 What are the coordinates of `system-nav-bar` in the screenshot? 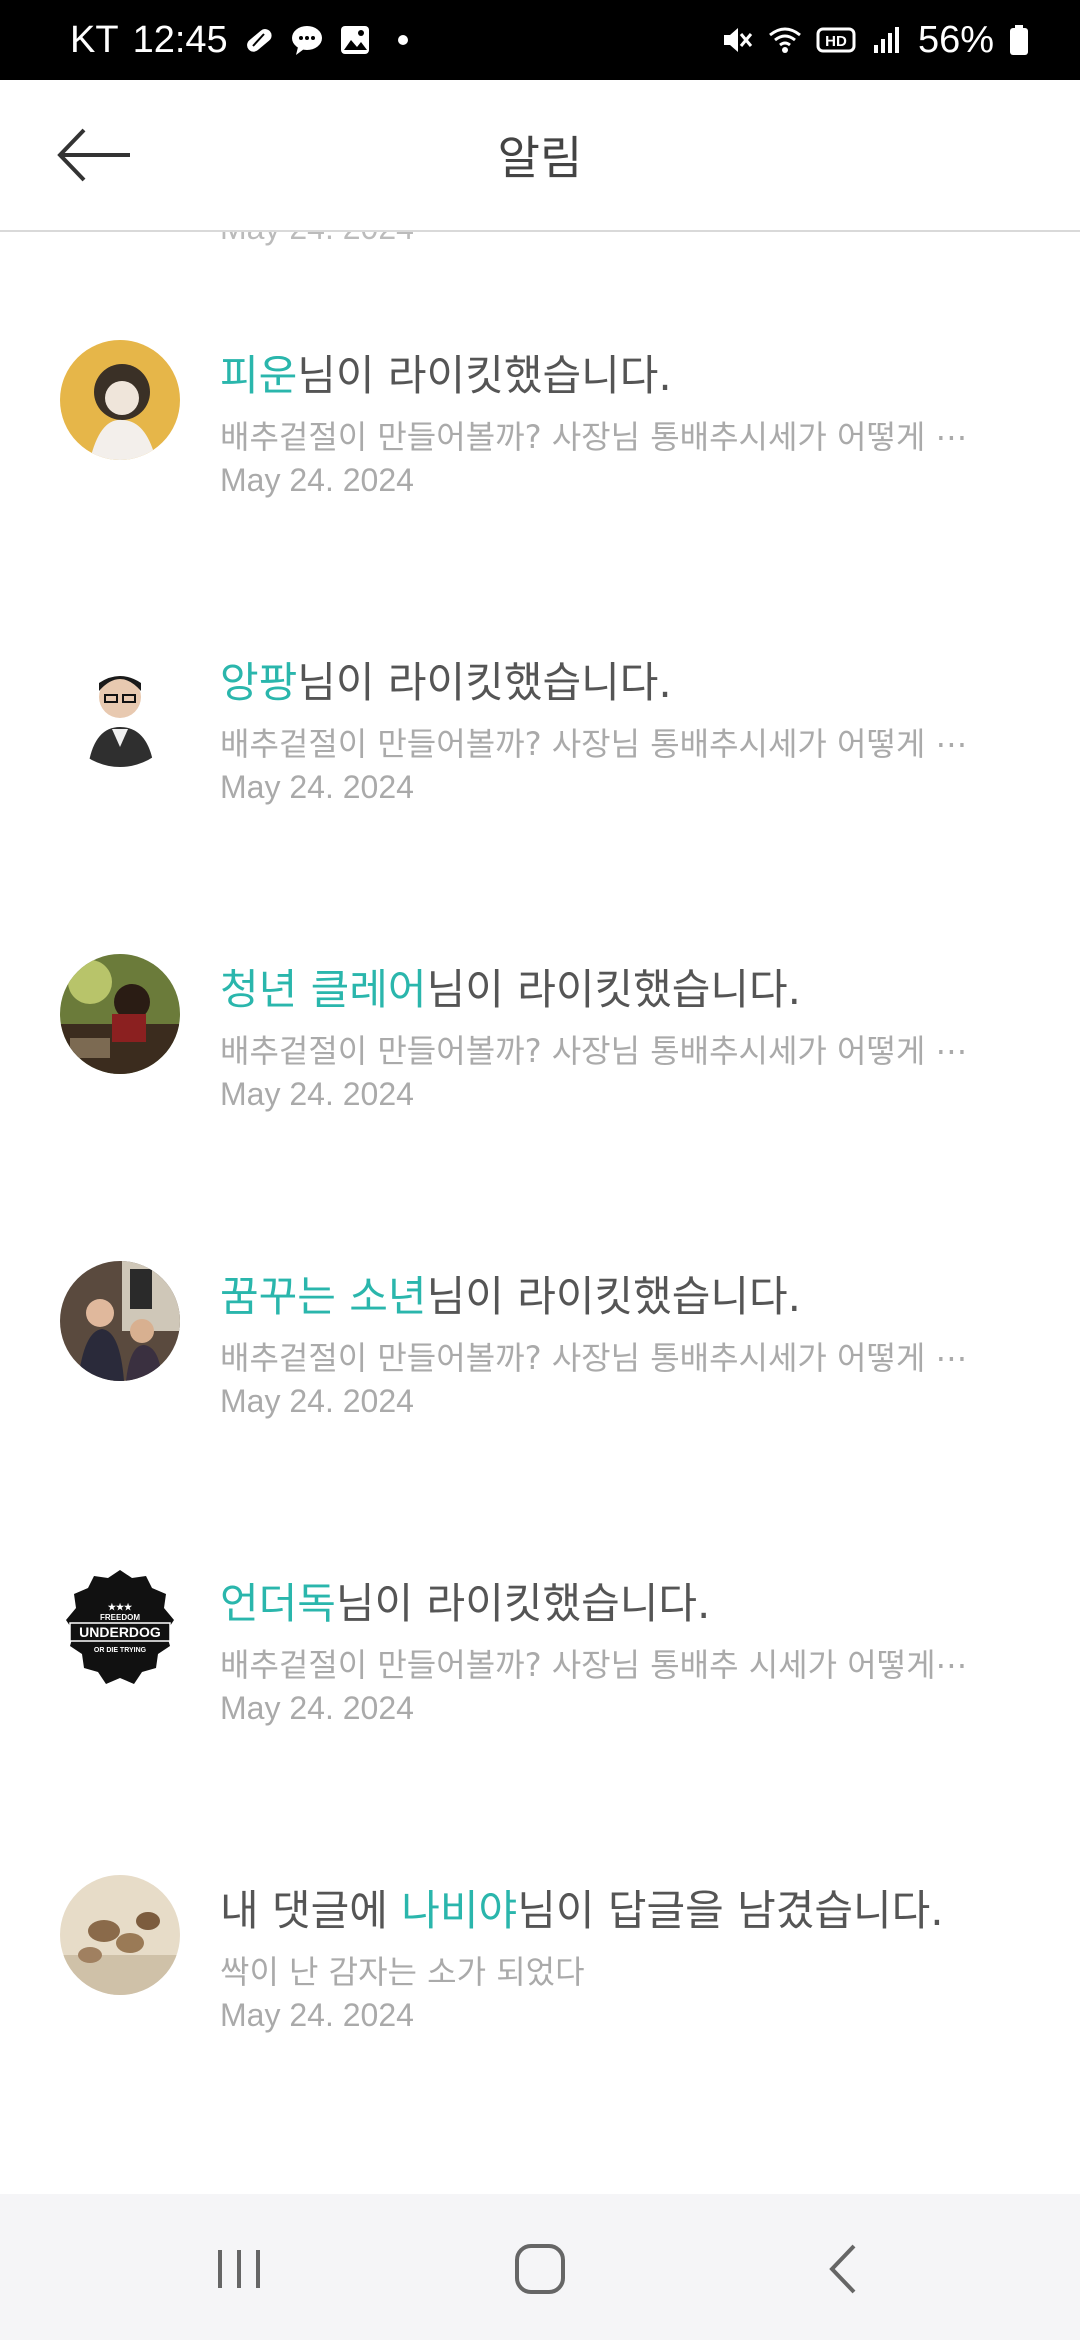 It's located at (540, 2267).